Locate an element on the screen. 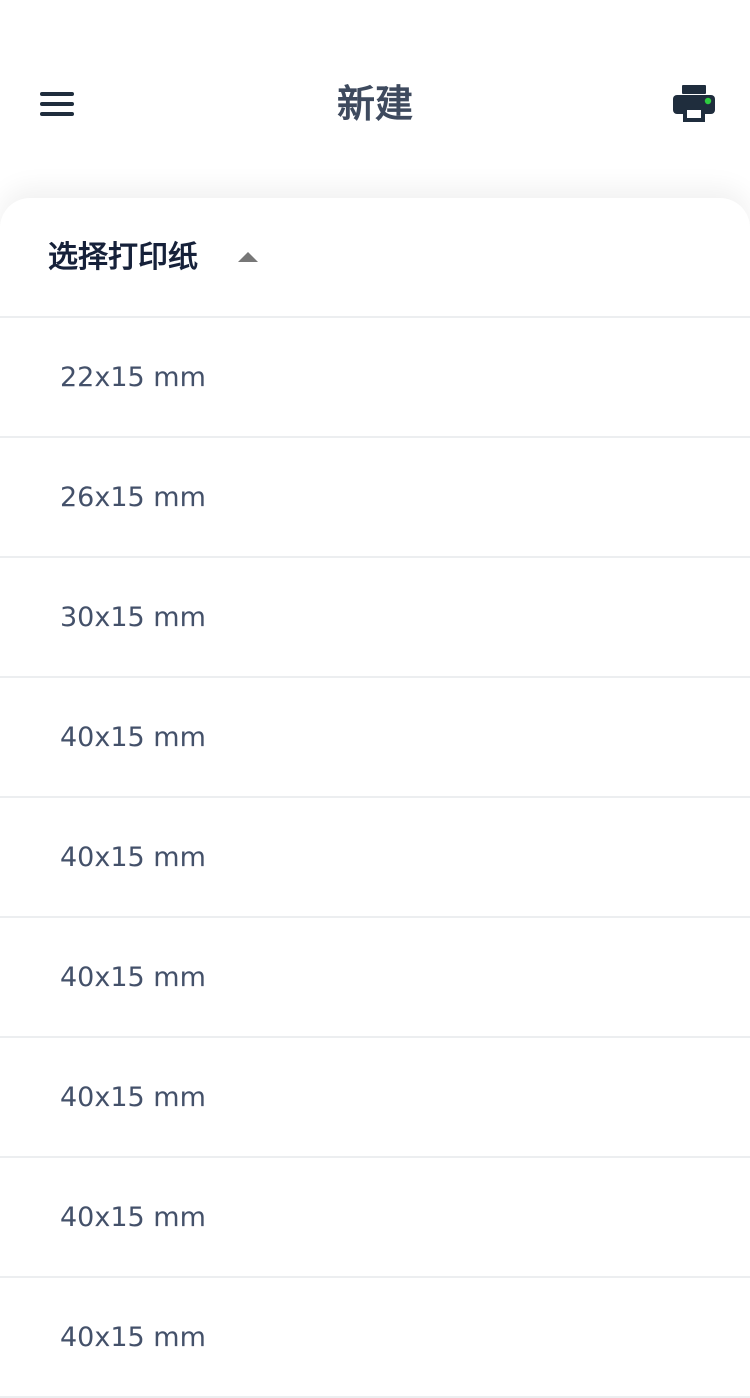  app-header: 新建 is located at coordinates (375, 99).